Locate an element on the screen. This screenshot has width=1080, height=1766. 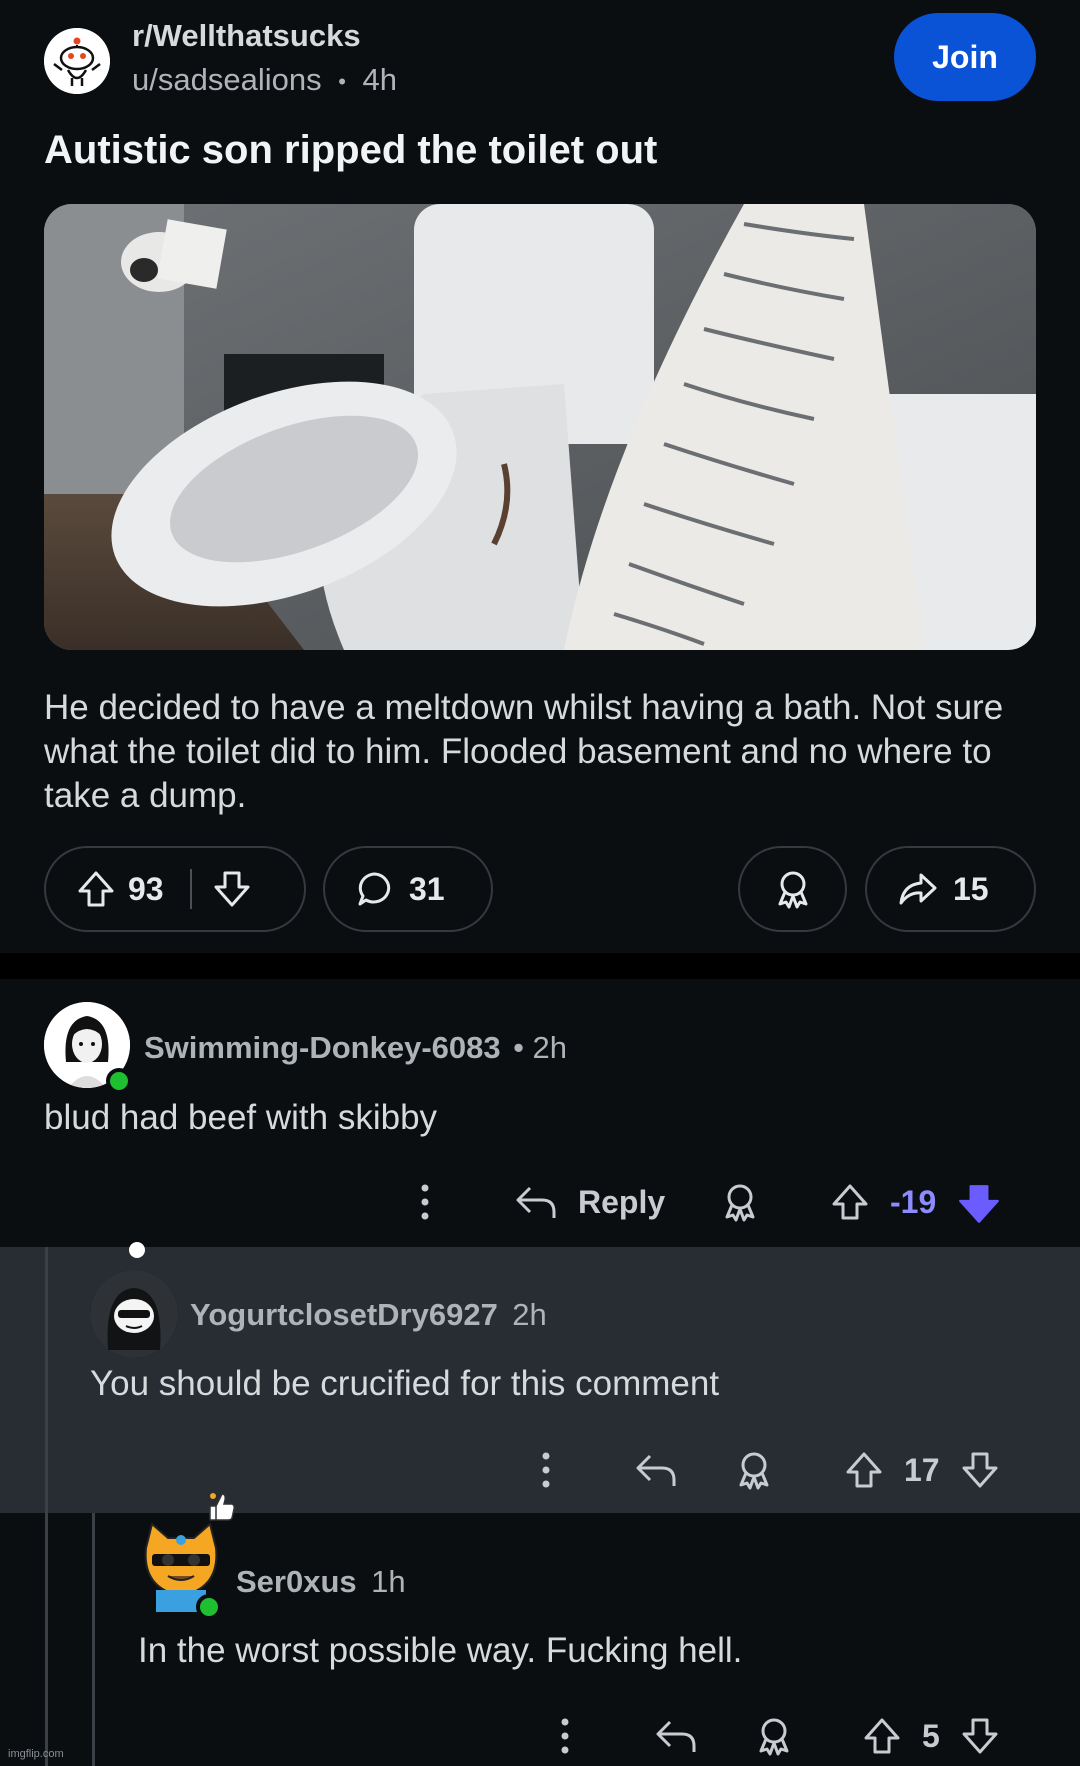
comments-button: 31 is located at coordinates (408, 889).